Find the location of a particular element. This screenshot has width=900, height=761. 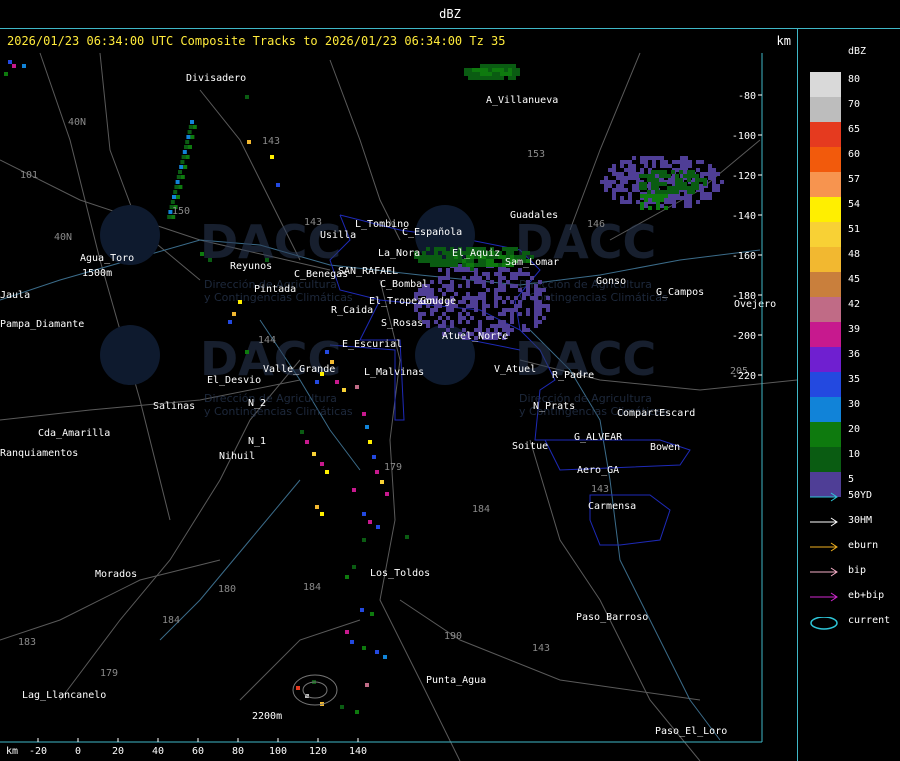

legend-label: 51 is located at coordinates (854, 229).